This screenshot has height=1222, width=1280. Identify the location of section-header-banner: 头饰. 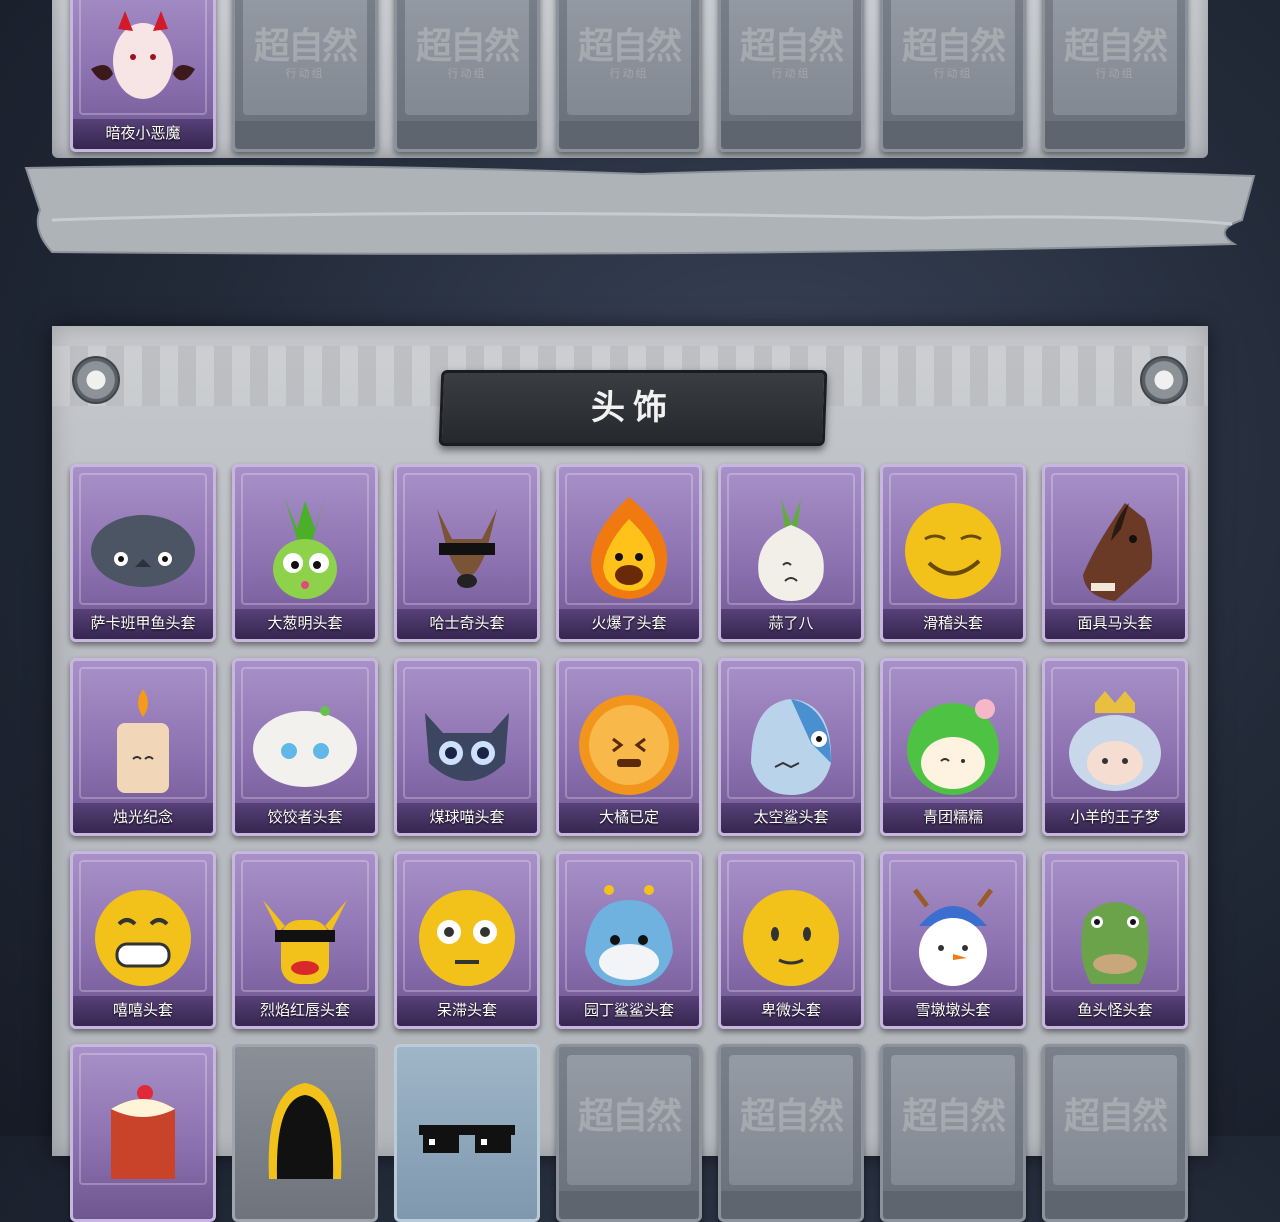
(633, 408).